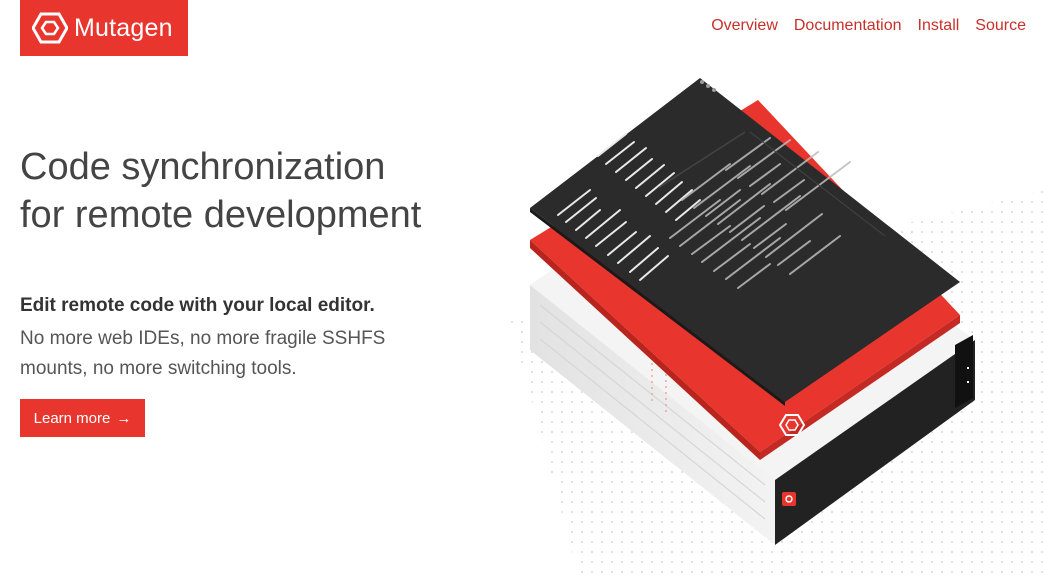  I want to click on arrow-right-icon: →, so click(124, 418).